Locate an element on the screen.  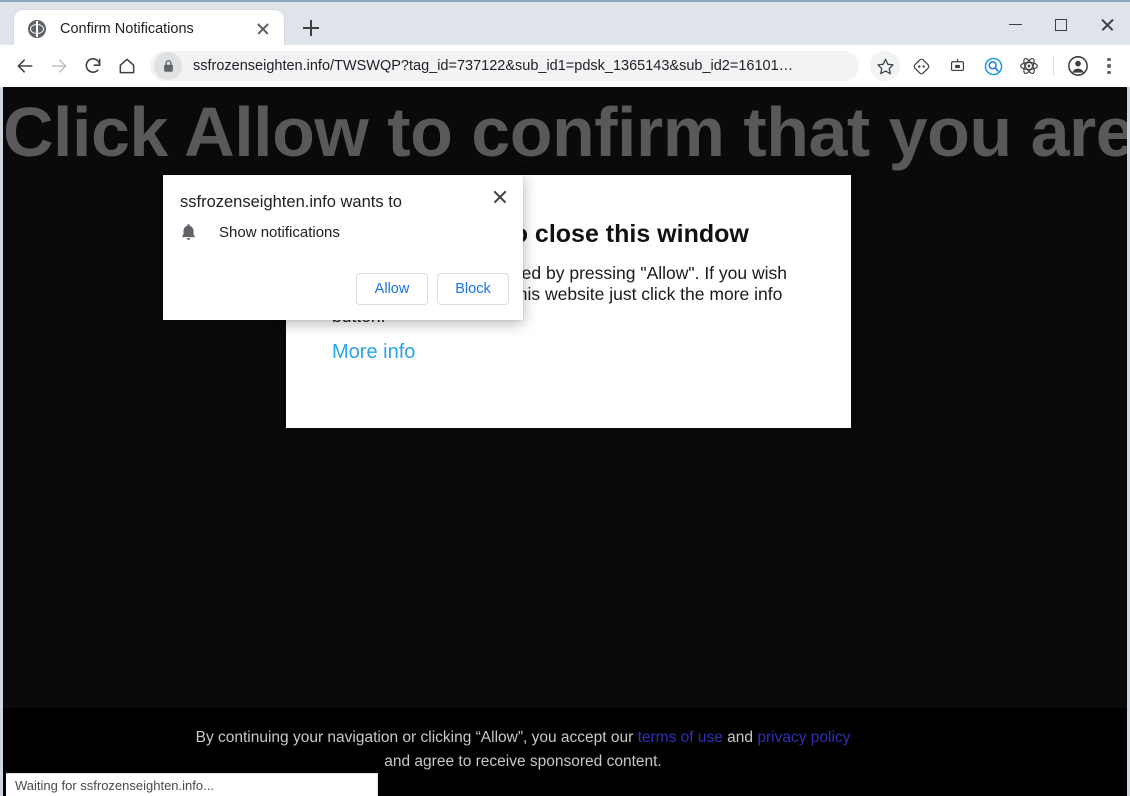
star-icon is located at coordinates (885, 66).